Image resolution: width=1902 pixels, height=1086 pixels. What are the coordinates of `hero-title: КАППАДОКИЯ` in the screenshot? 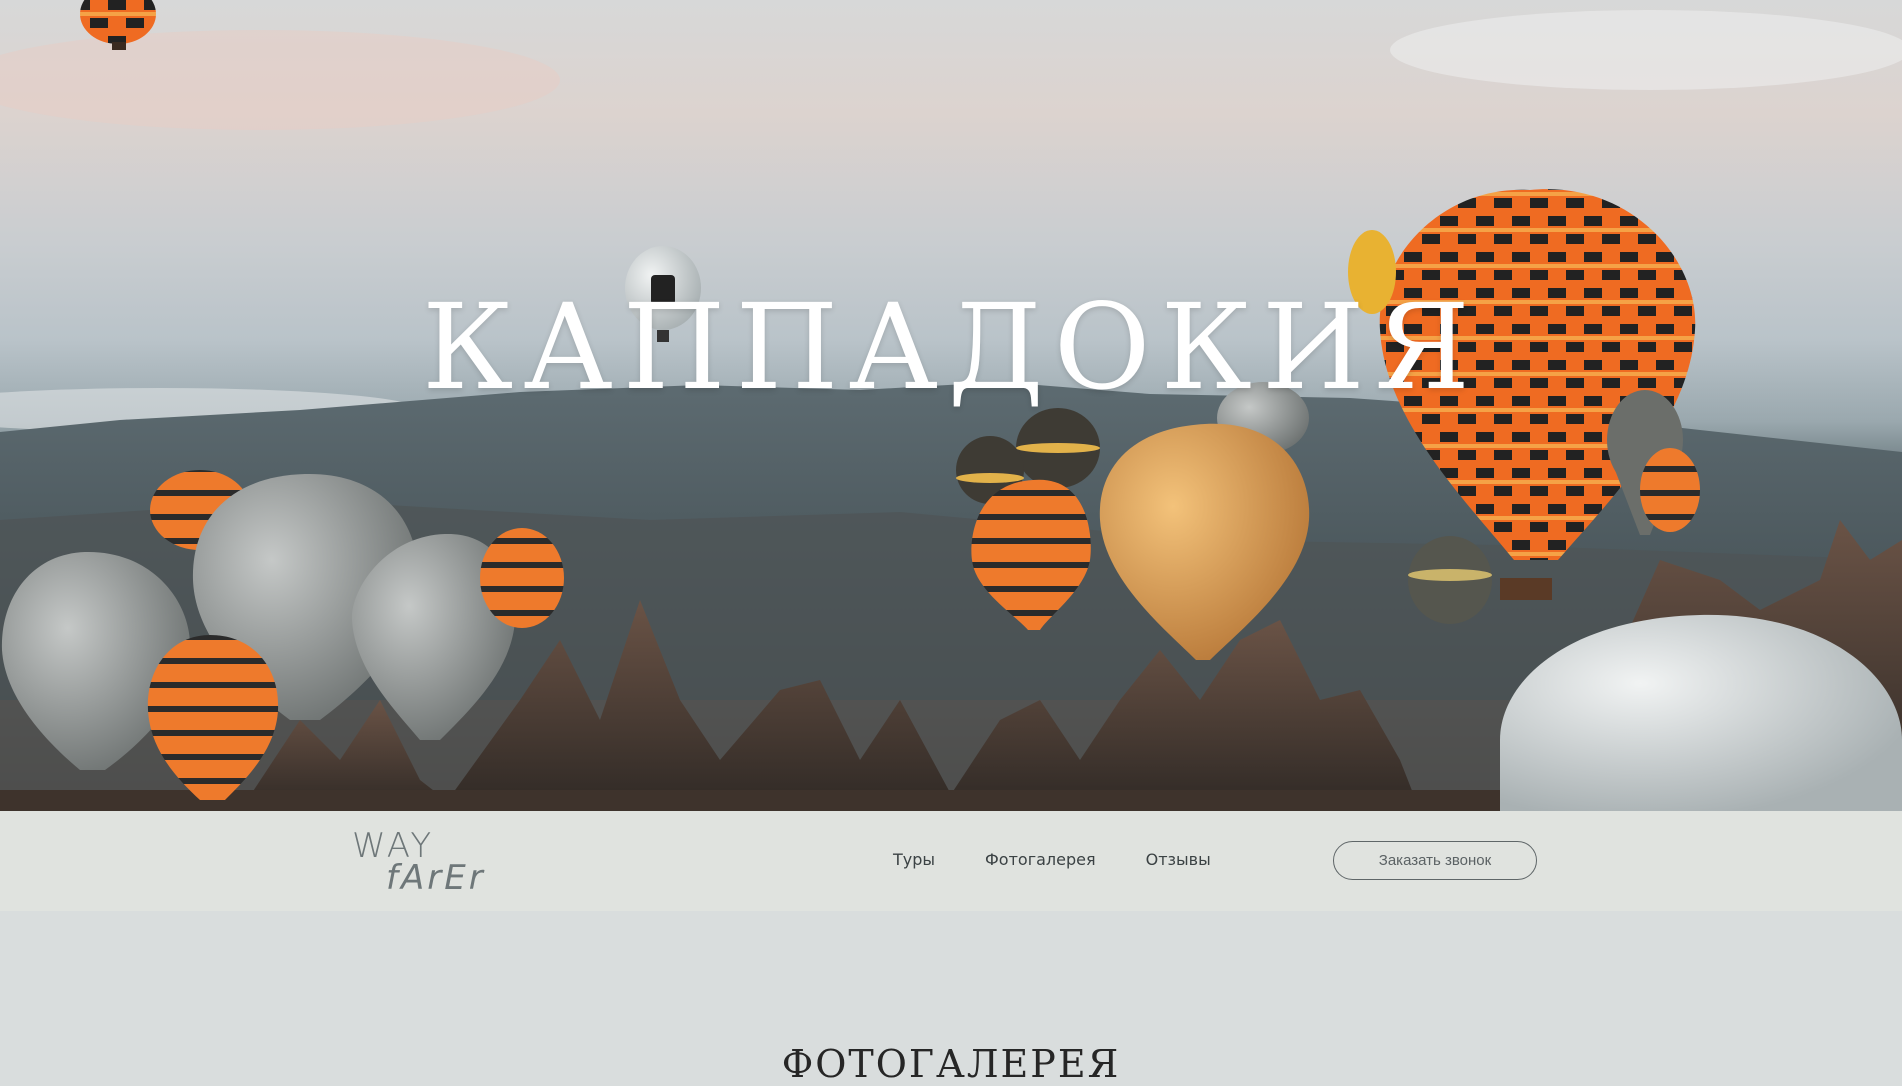 It's located at (951, 347).